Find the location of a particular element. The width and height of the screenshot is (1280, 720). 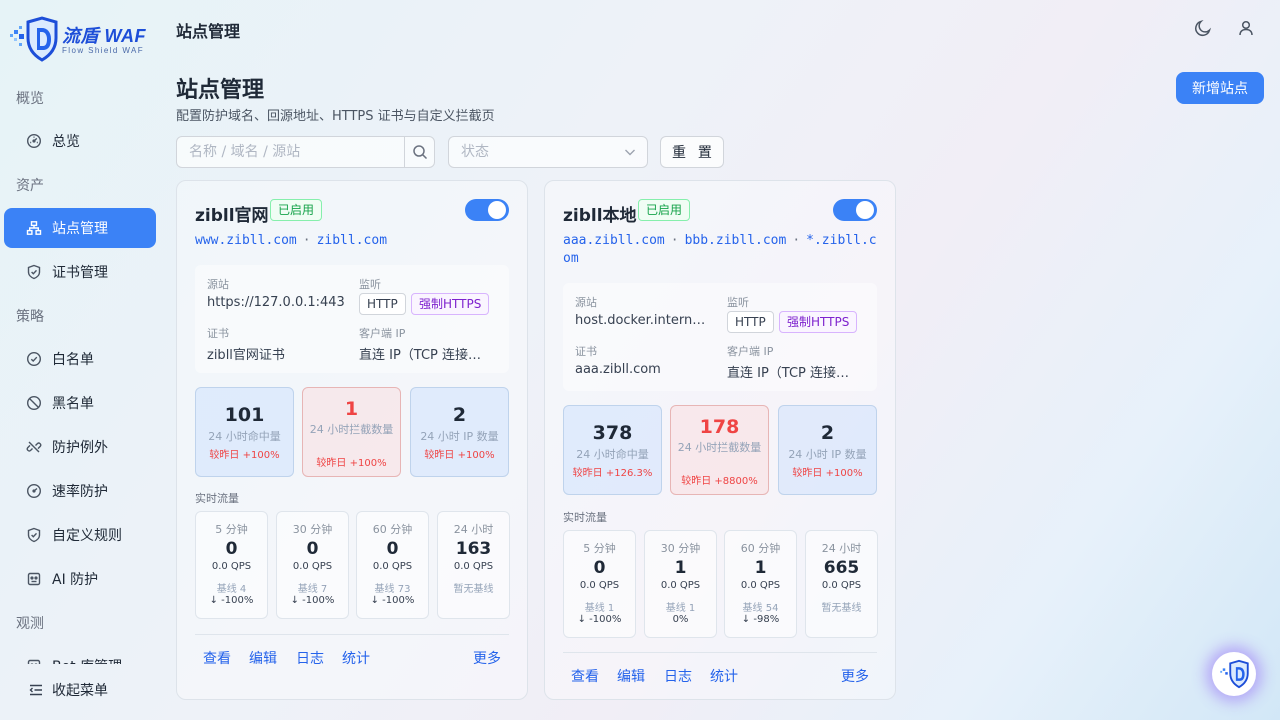

domain-link: aaa.zibll.com is located at coordinates (614, 240).